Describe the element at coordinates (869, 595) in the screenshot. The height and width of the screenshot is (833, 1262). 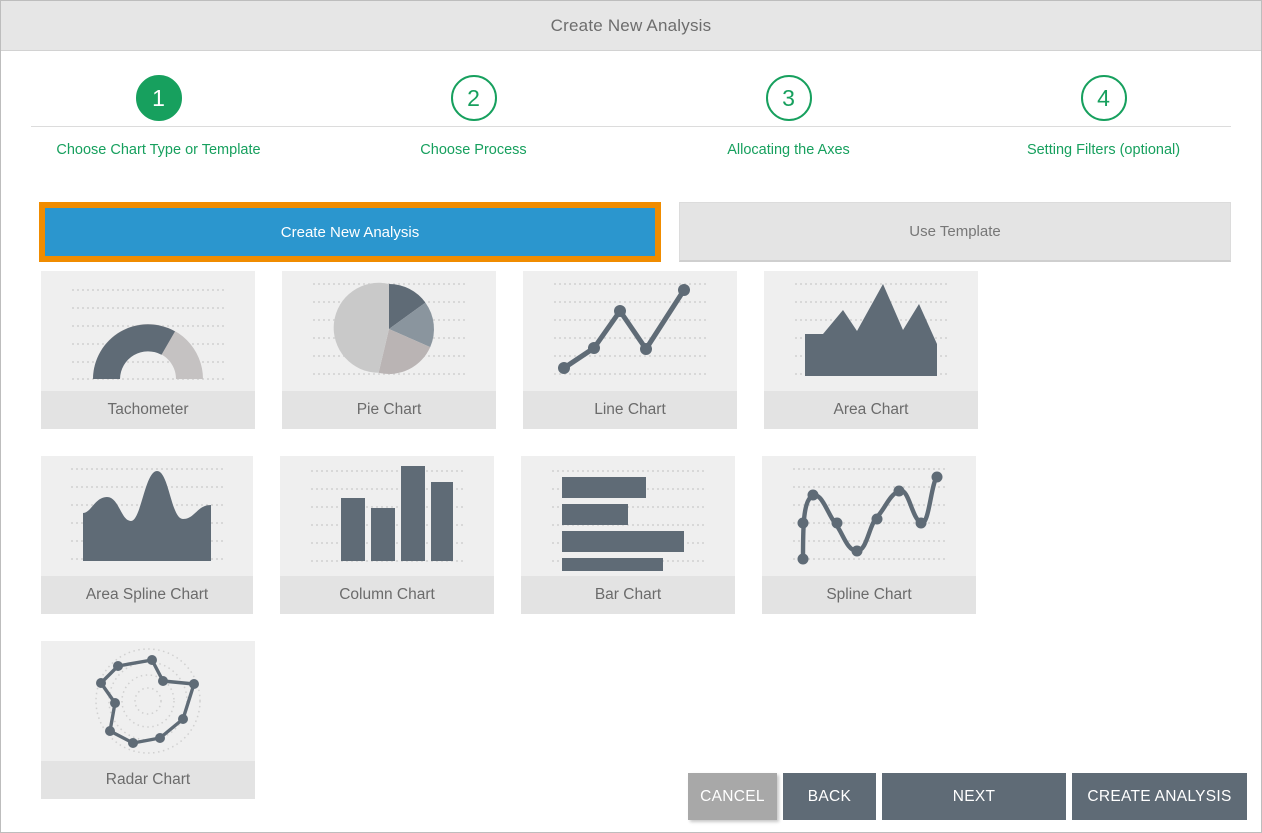
I see `card-label: Spline Chart` at that location.